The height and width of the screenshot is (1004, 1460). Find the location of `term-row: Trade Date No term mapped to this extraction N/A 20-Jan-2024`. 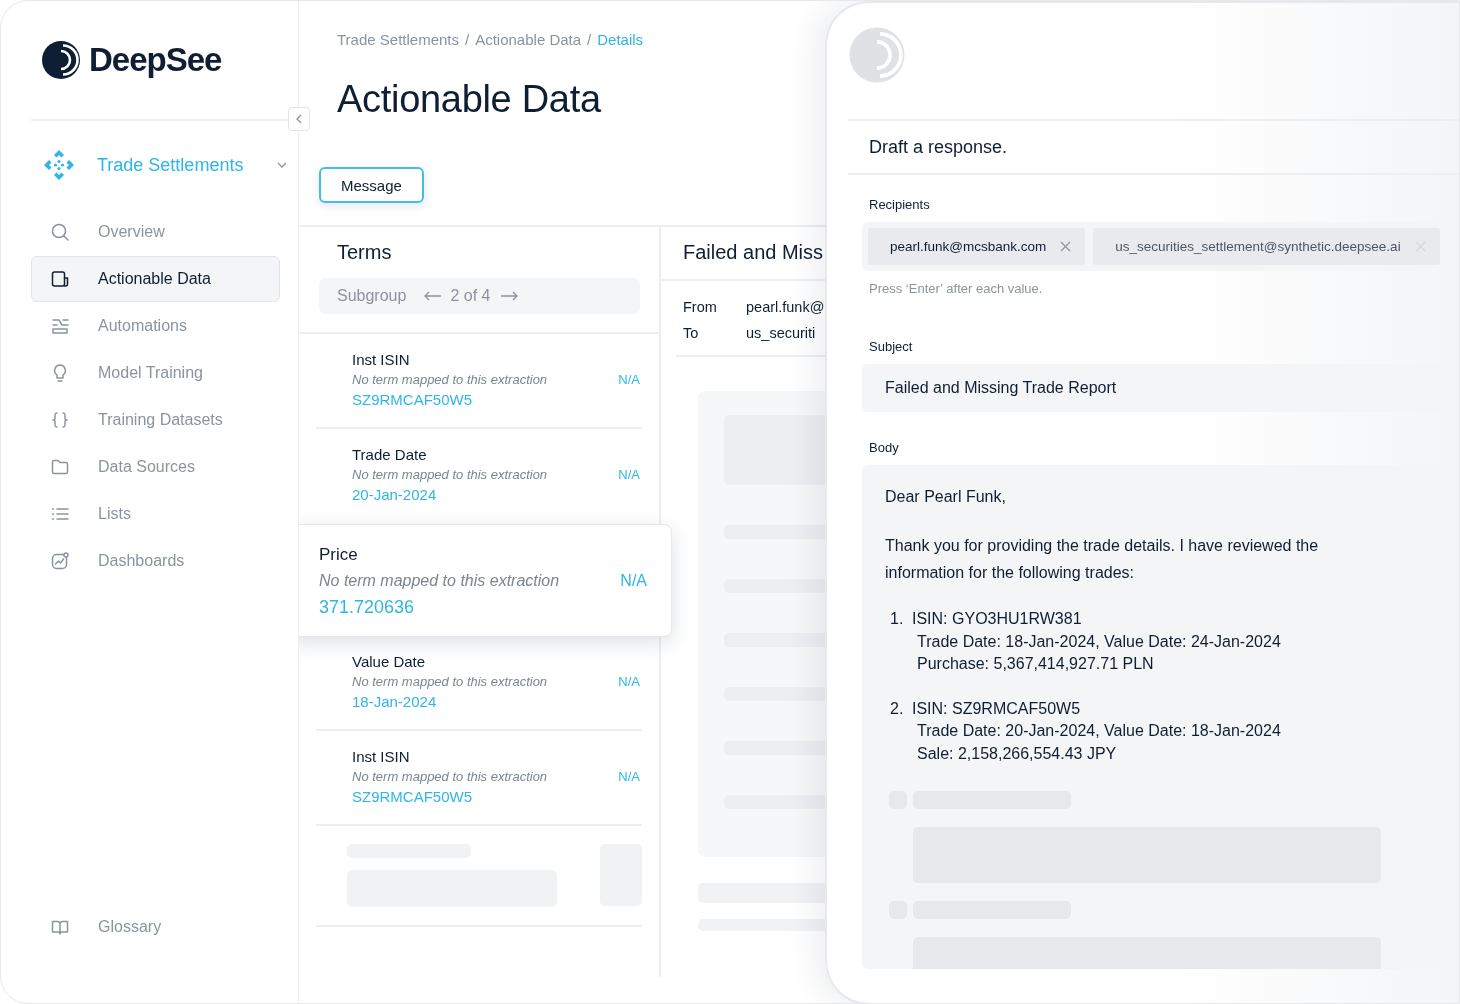

term-row: Trade Date No term mapped to this extraction N/A 20-Jan-2024 is located at coordinates (479, 476).